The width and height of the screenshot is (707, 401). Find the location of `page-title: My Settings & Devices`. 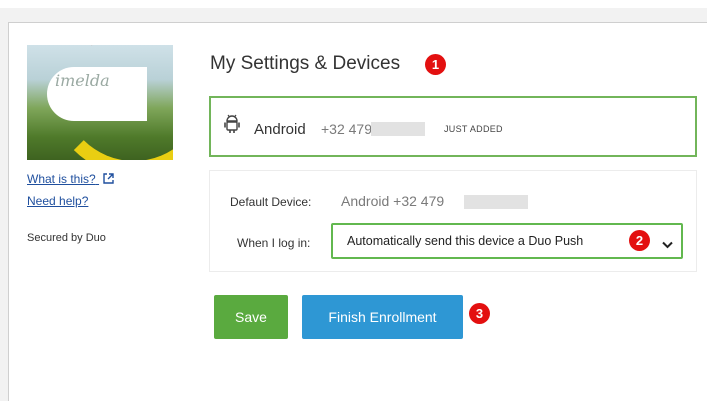

page-title: My Settings & Devices is located at coordinates (305, 63).